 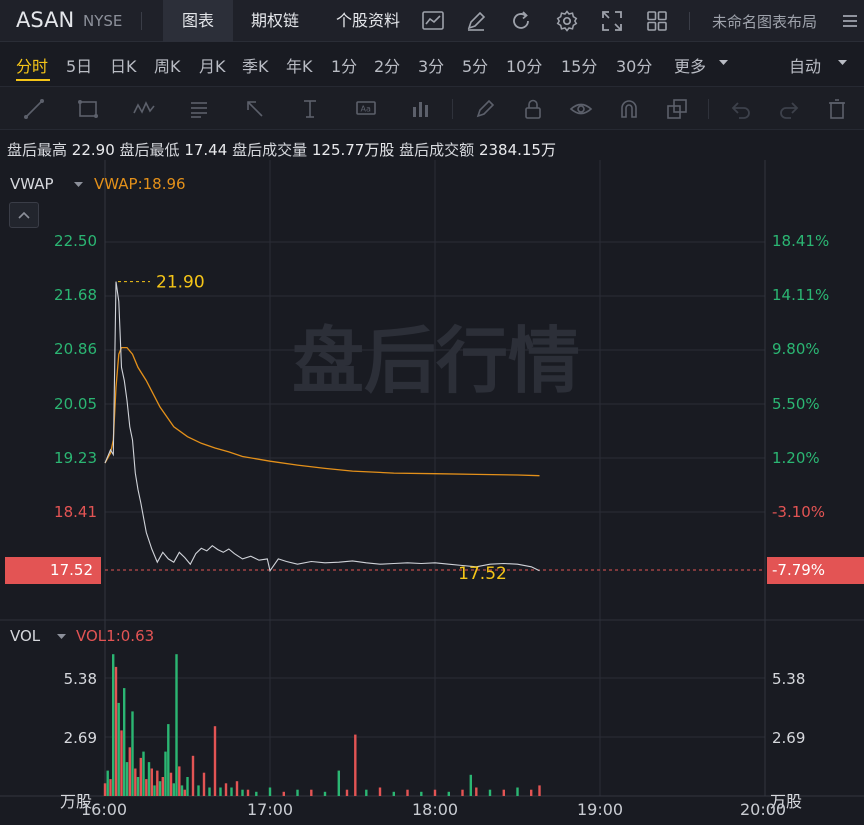 What do you see at coordinates (75, 404) in the screenshot?
I see `price-axis-tick: 20.05` at bounding box center [75, 404].